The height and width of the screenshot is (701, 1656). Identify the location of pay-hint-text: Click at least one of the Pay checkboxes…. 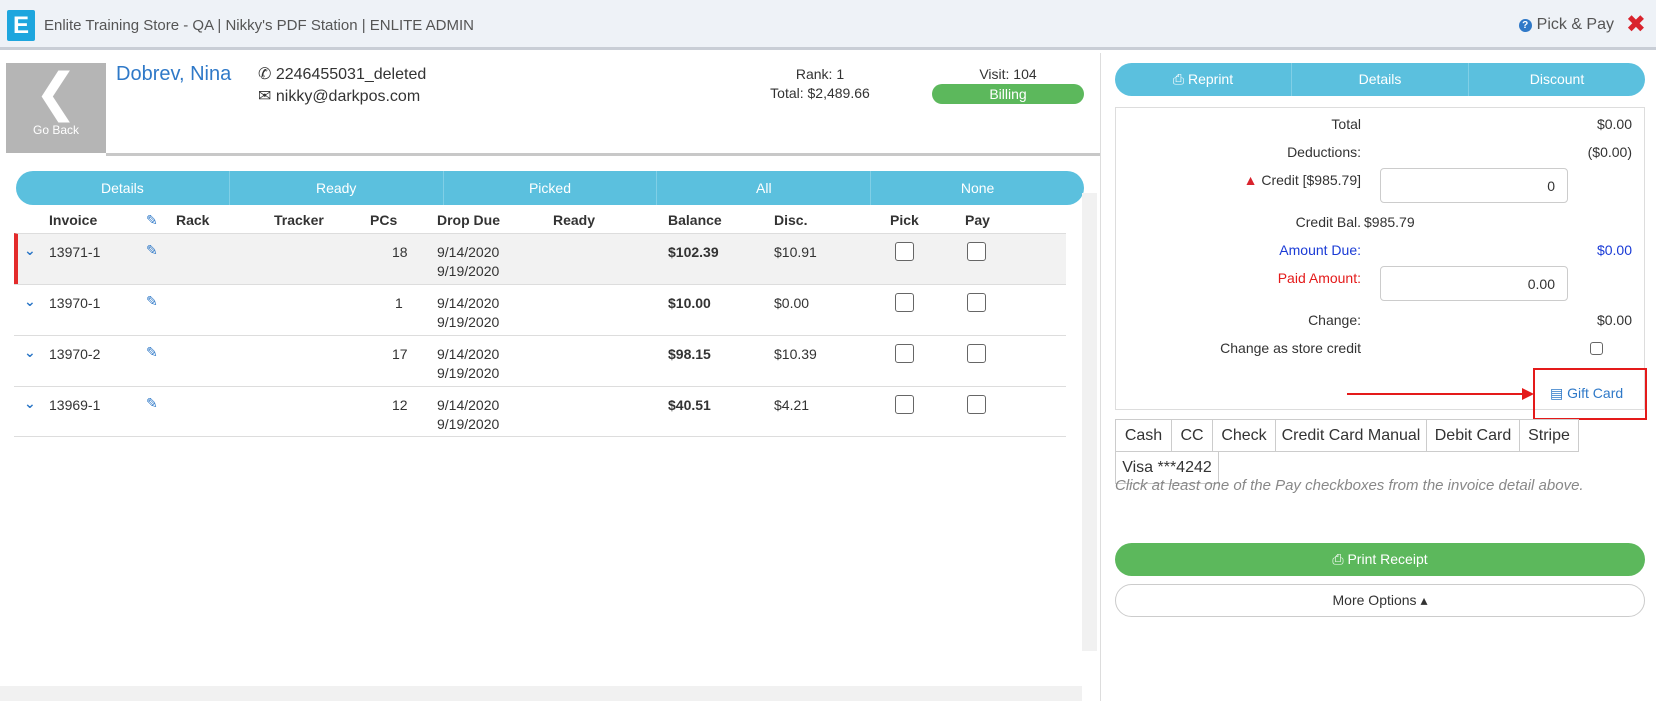
(1349, 485).